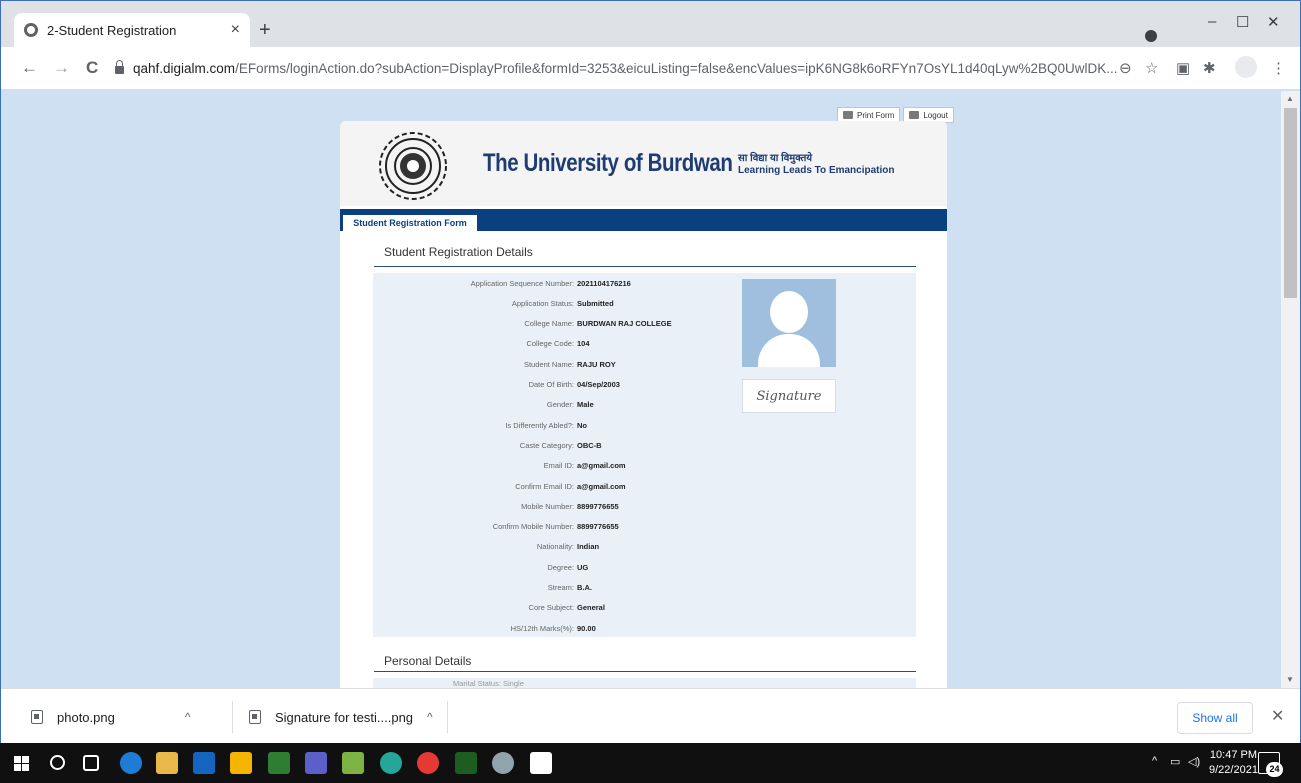  What do you see at coordinates (235, 30) in the screenshot?
I see `tab-close-icon: ×` at bounding box center [235, 30].